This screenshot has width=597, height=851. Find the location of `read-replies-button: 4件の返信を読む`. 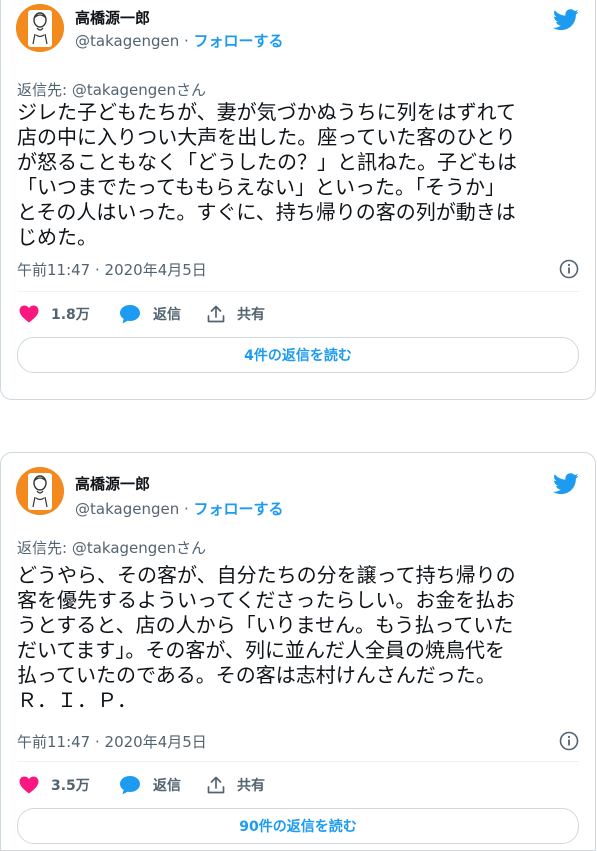

read-replies-button: 4件の返信を読む is located at coordinates (298, 355).